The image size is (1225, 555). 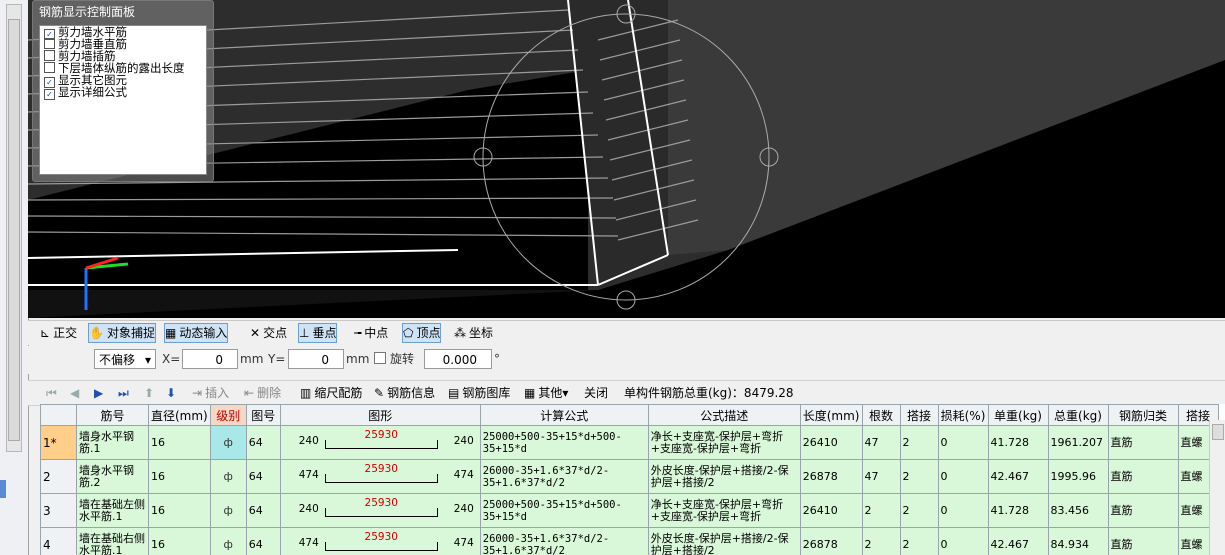 What do you see at coordinates (546, 393) in the screenshot?
I see `other-menu-button: ▦ 其他▾` at bounding box center [546, 393].